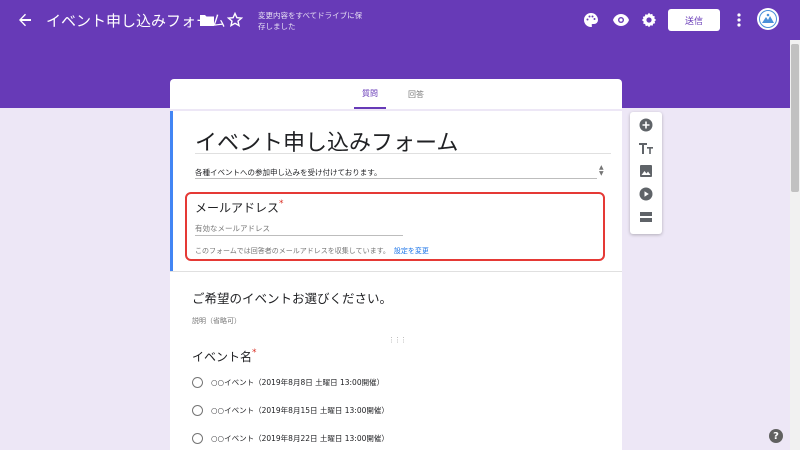 The height and width of the screenshot is (450, 800). What do you see at coordinates (739, 20) in the screenshot?
I see `more-vert-icon` at bounding box center [739, 20].